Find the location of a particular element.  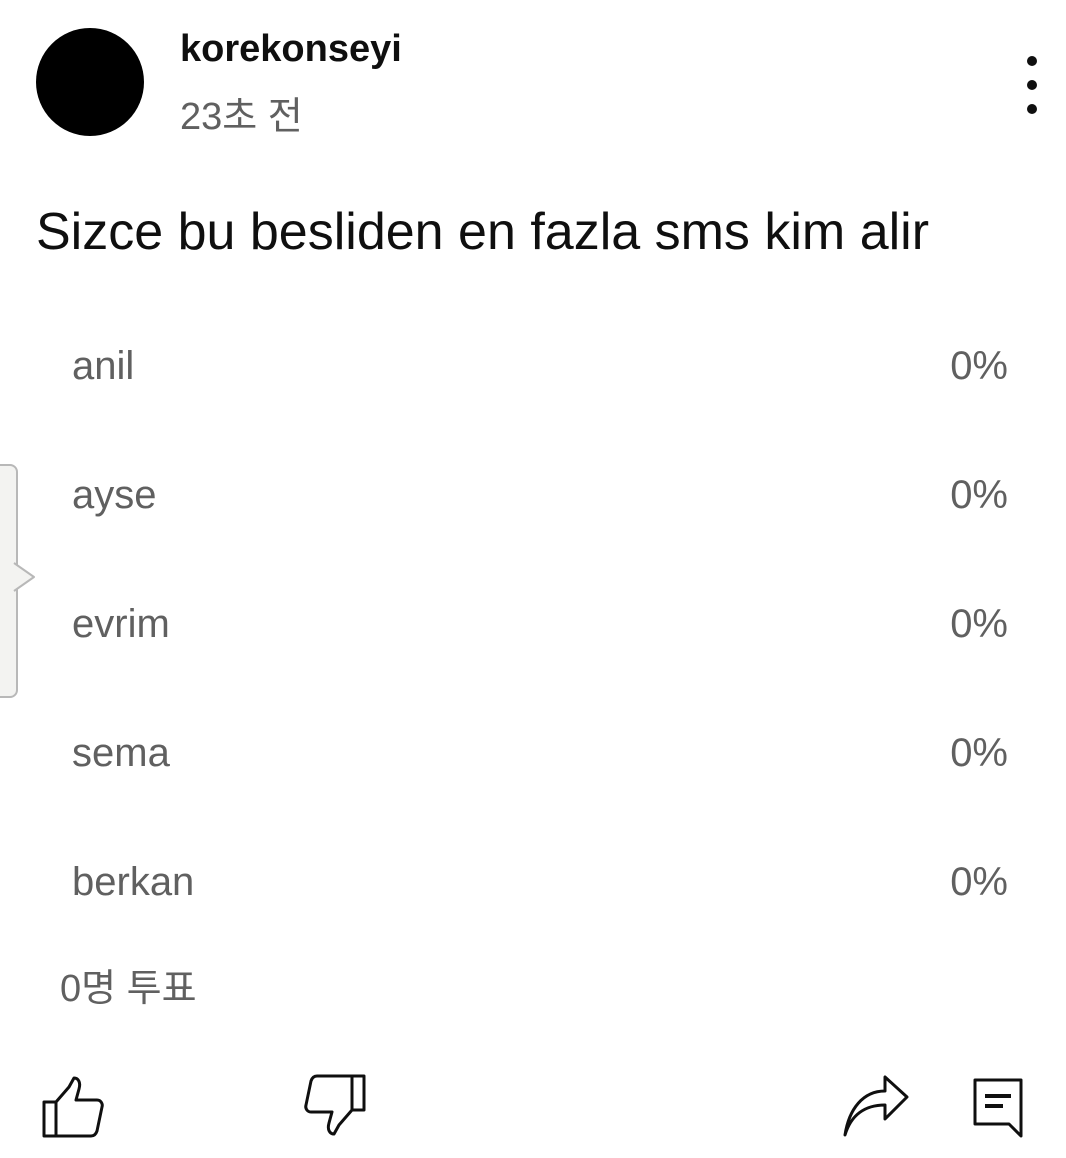

poll-option-ayse: ayse 0% is located at coordinates (540, 495).